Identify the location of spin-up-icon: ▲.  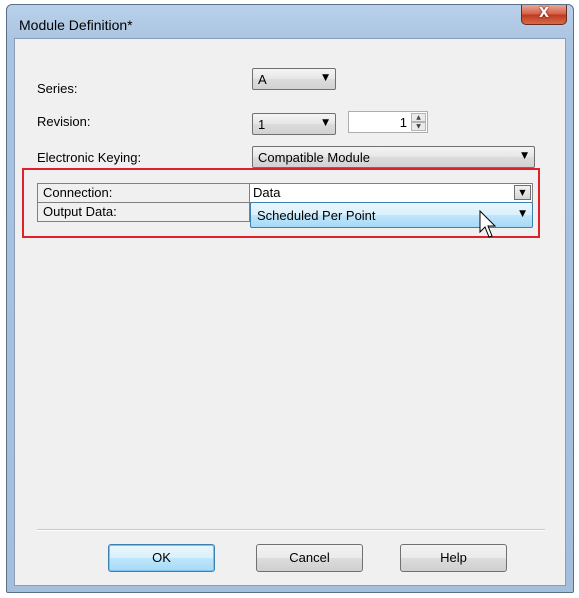
(418, 117).